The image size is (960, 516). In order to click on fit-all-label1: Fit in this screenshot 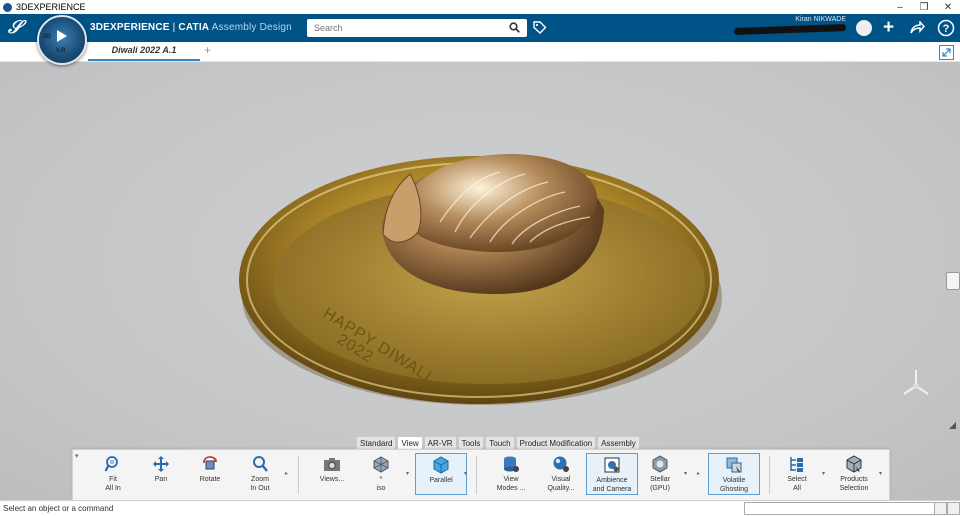, I will do `click(113, 479)`.